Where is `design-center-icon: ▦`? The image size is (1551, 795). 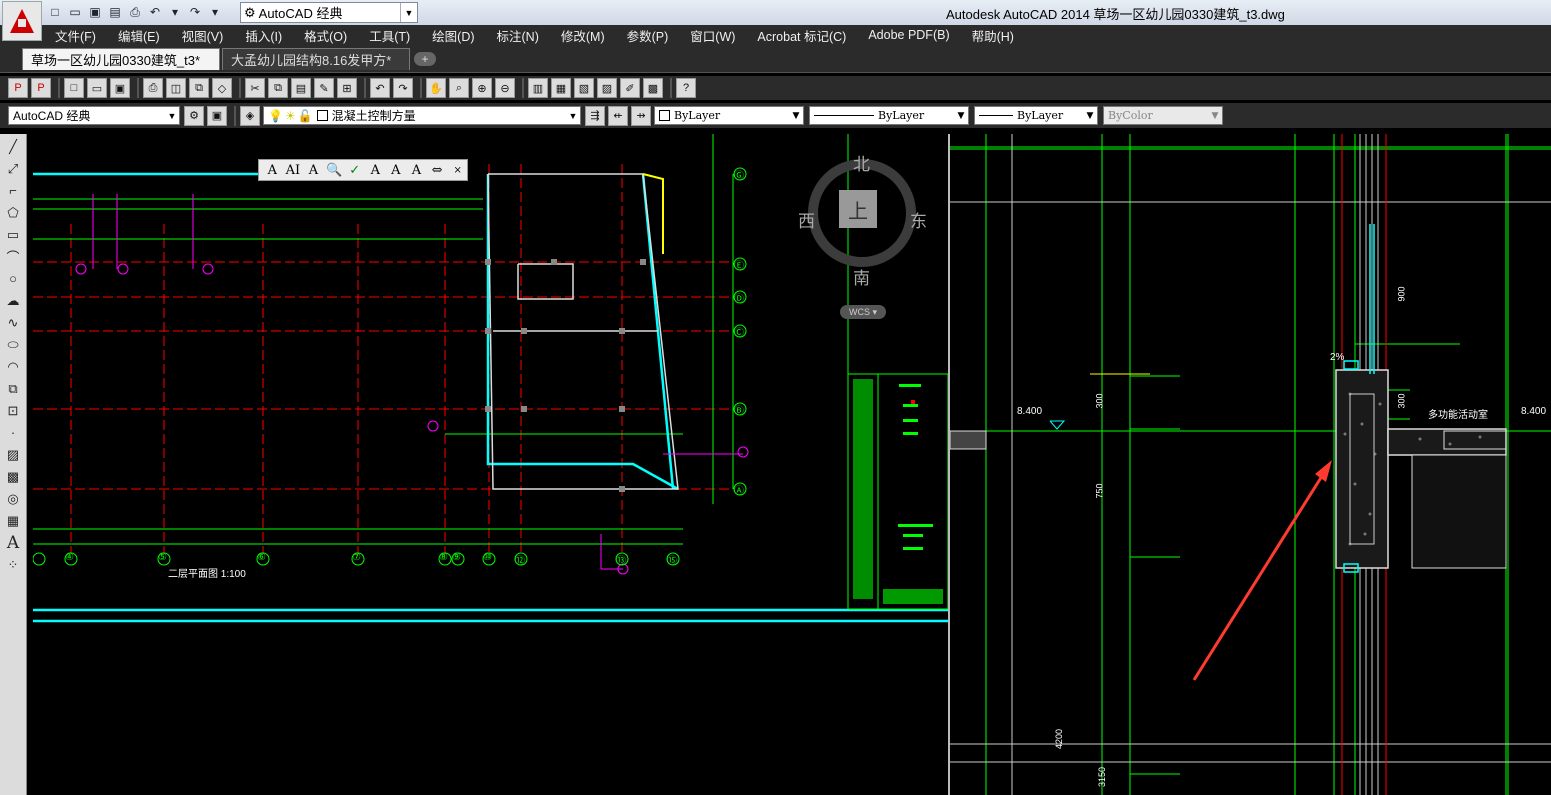
design-center-icon: ▦ is located at coordinates (561, 88).